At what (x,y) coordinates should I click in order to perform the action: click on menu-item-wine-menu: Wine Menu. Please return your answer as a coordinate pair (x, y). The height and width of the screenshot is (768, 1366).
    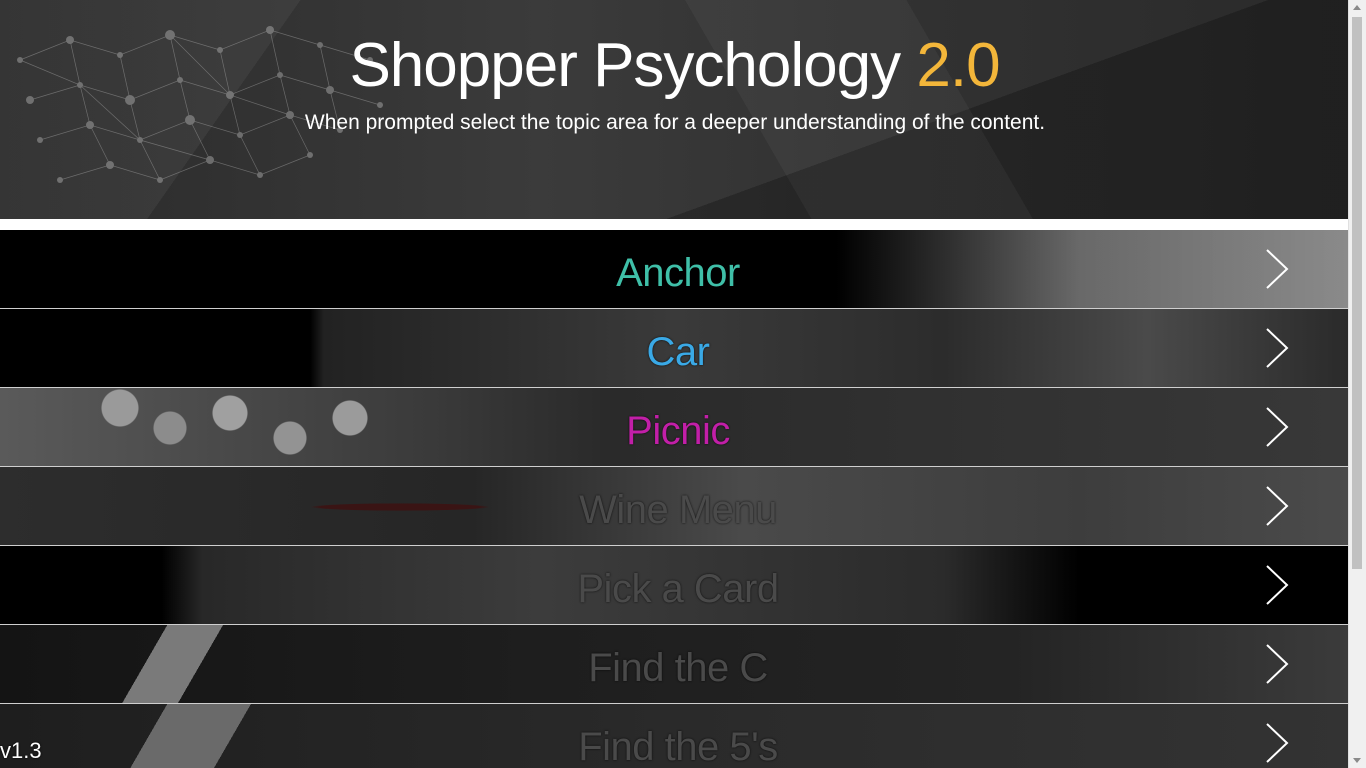
    Looking at the image, I should click on (674, 506).